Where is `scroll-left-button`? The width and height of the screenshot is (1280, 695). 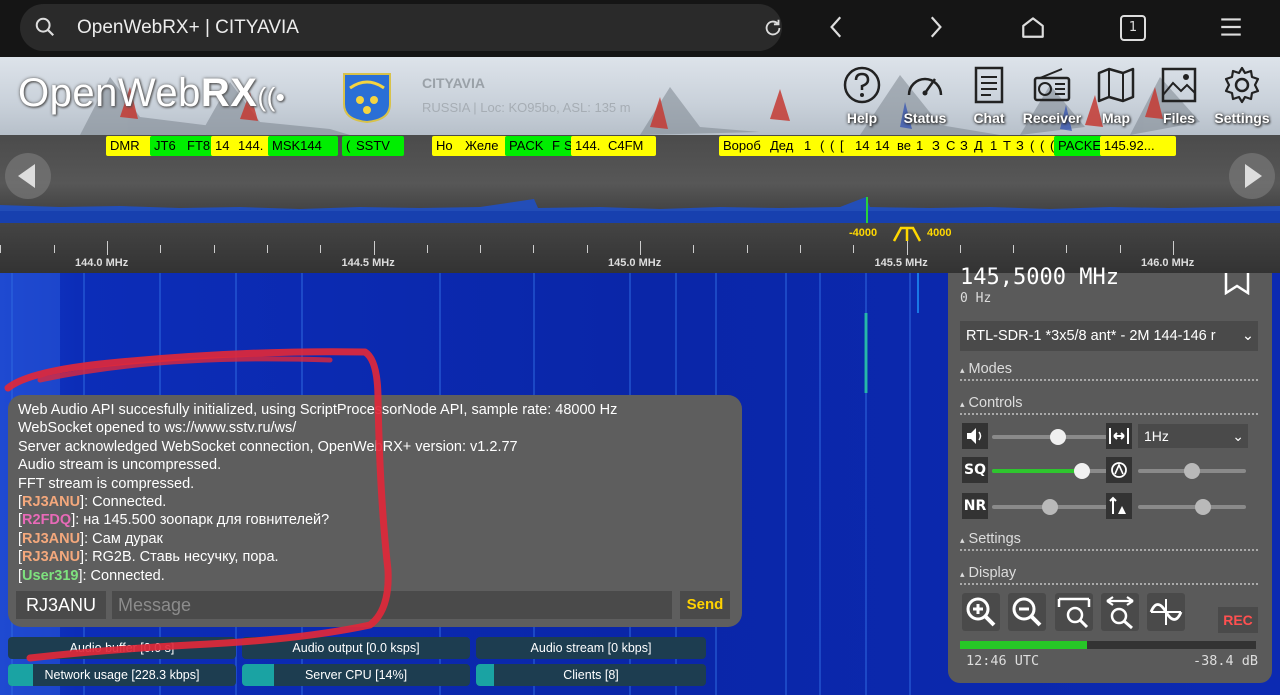 scroll-left-button is located at coordinates (28, 176).